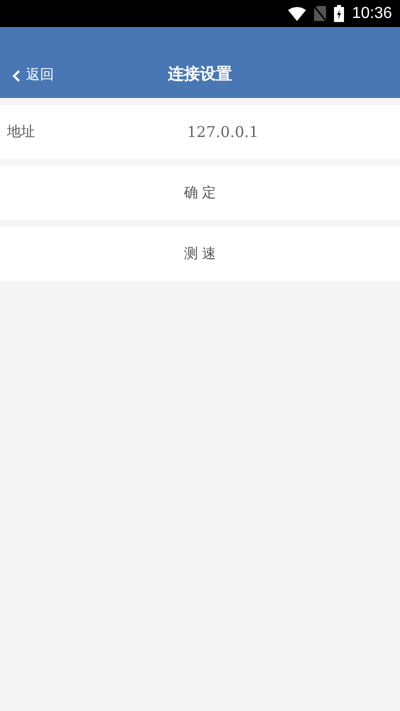  What do you see at coordinates (27, 75) in the screenshot?
I see `back-button: 返回` at bounding box center [27, 75].